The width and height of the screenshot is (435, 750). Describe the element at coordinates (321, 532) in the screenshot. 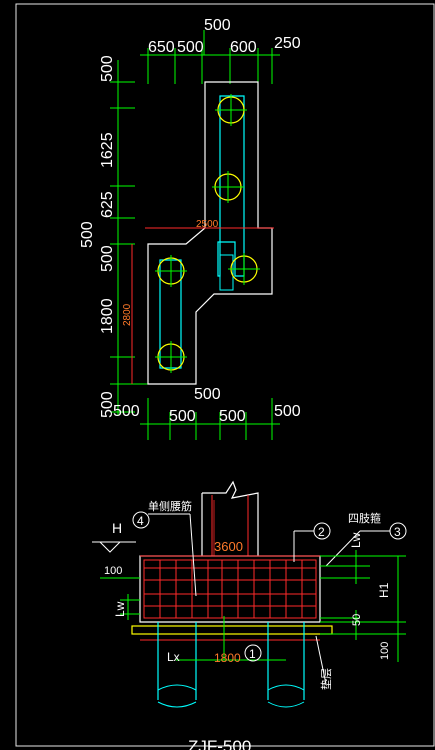

I see `callout-2: 2` at that location.